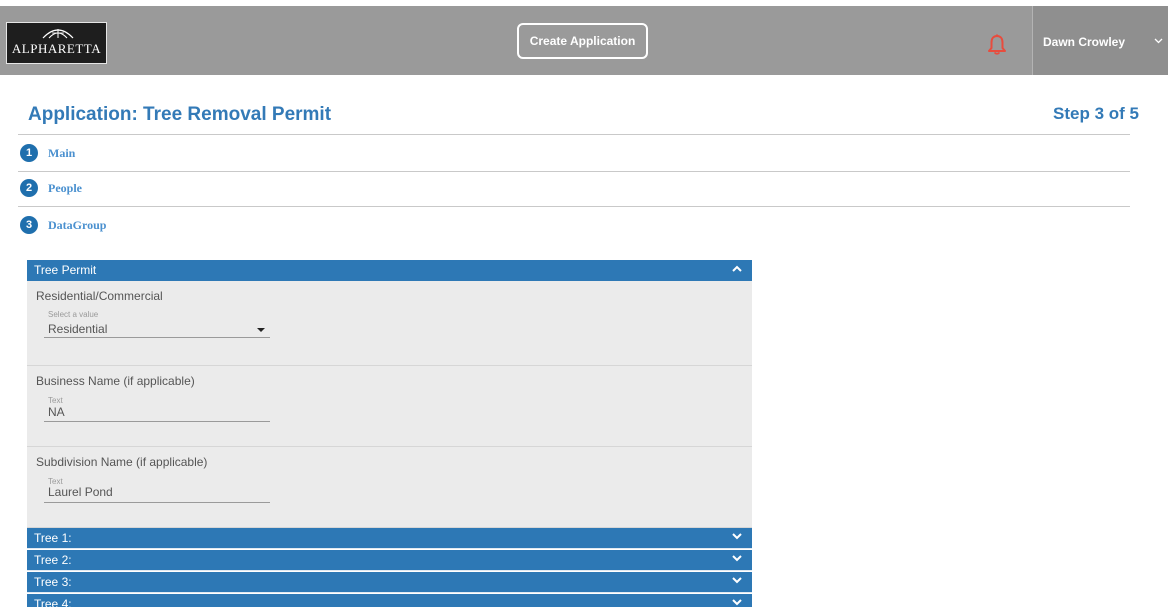 This screenshot has height=607, width=1168. Describe the element at coordinates (53, 602) in the screenshot. I see `section-label: Tree 4:` at that location.